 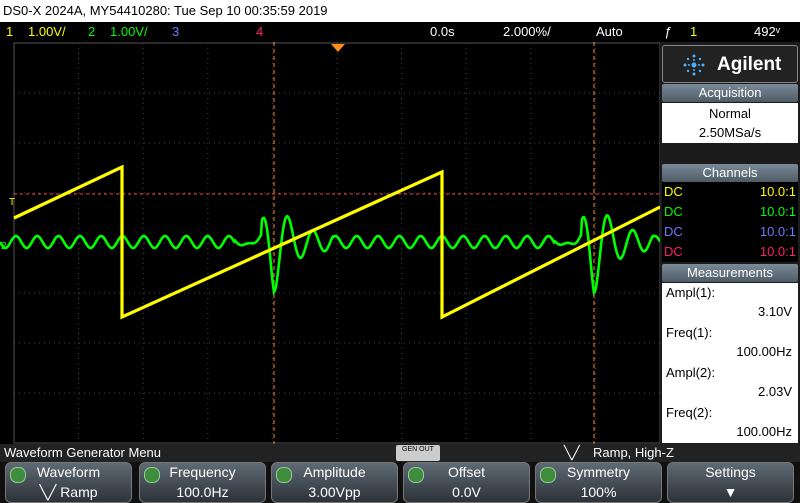 I want to click on frequency-label: Frequency, so click(x=202, y=472).